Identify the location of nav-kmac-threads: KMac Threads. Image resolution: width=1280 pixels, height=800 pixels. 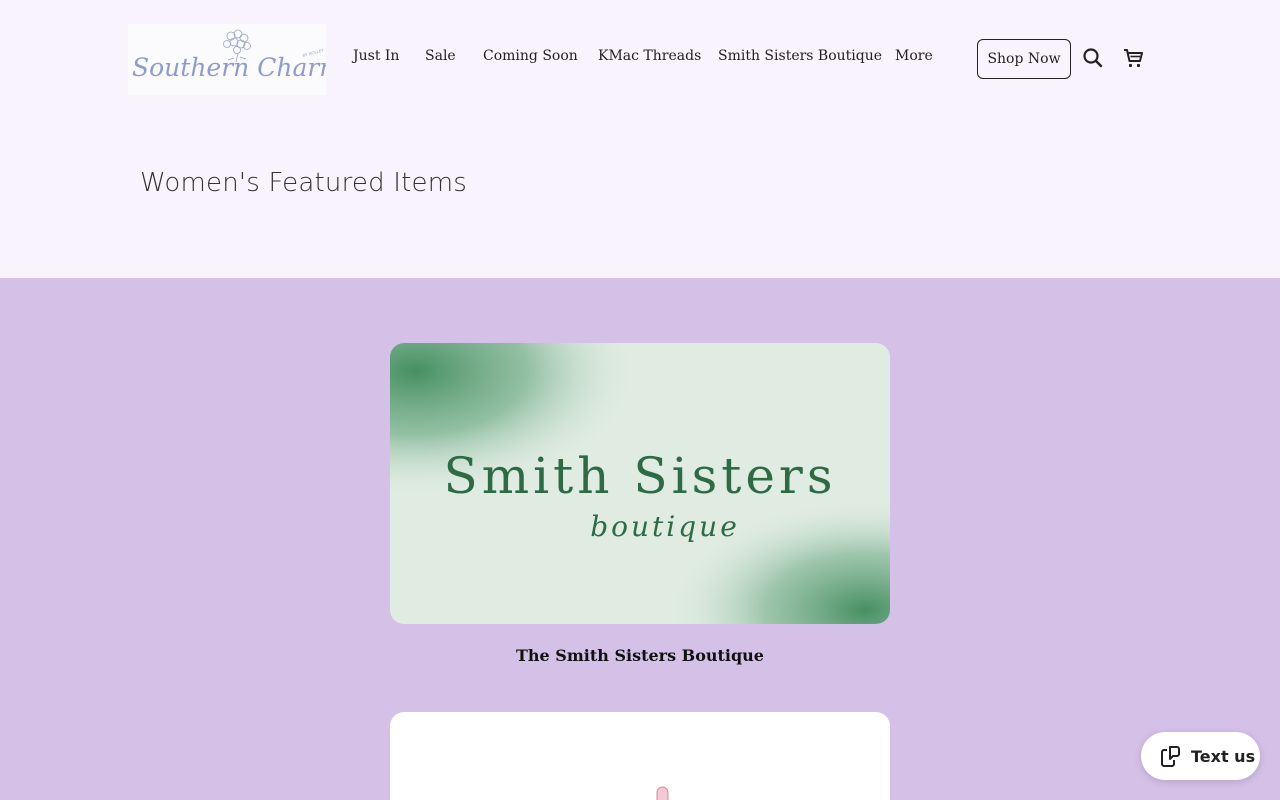
(649, 58).